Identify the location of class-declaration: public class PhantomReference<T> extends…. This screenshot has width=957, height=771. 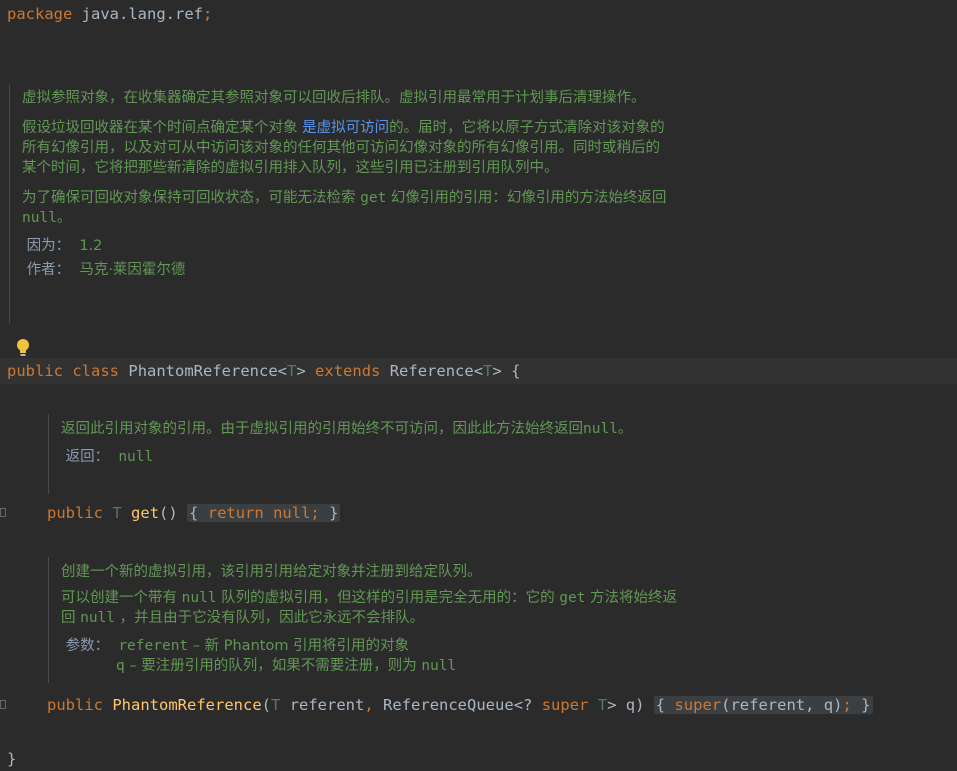
(263, 371).